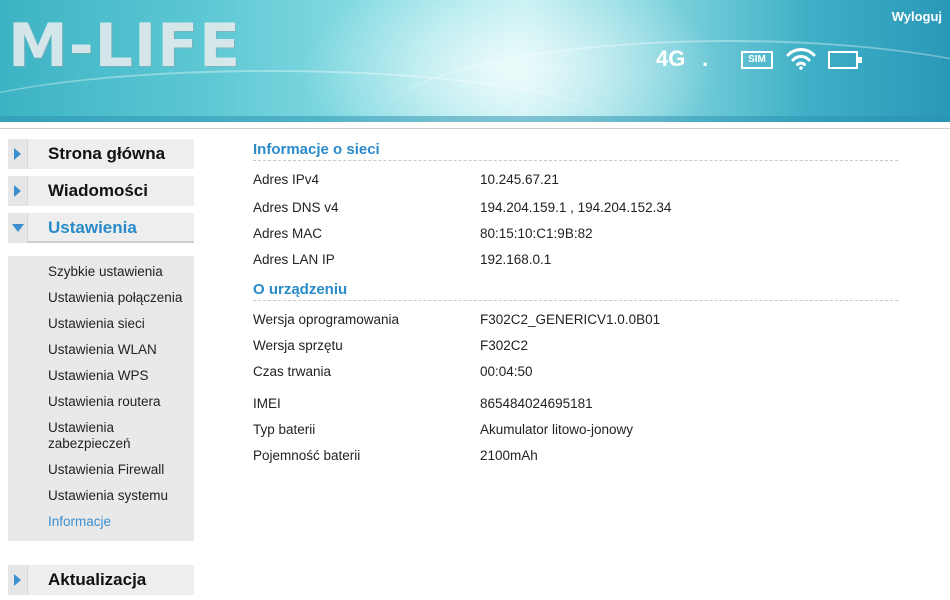  I want to click on info-row: IMEI 865484024695181, so click(575, 404).